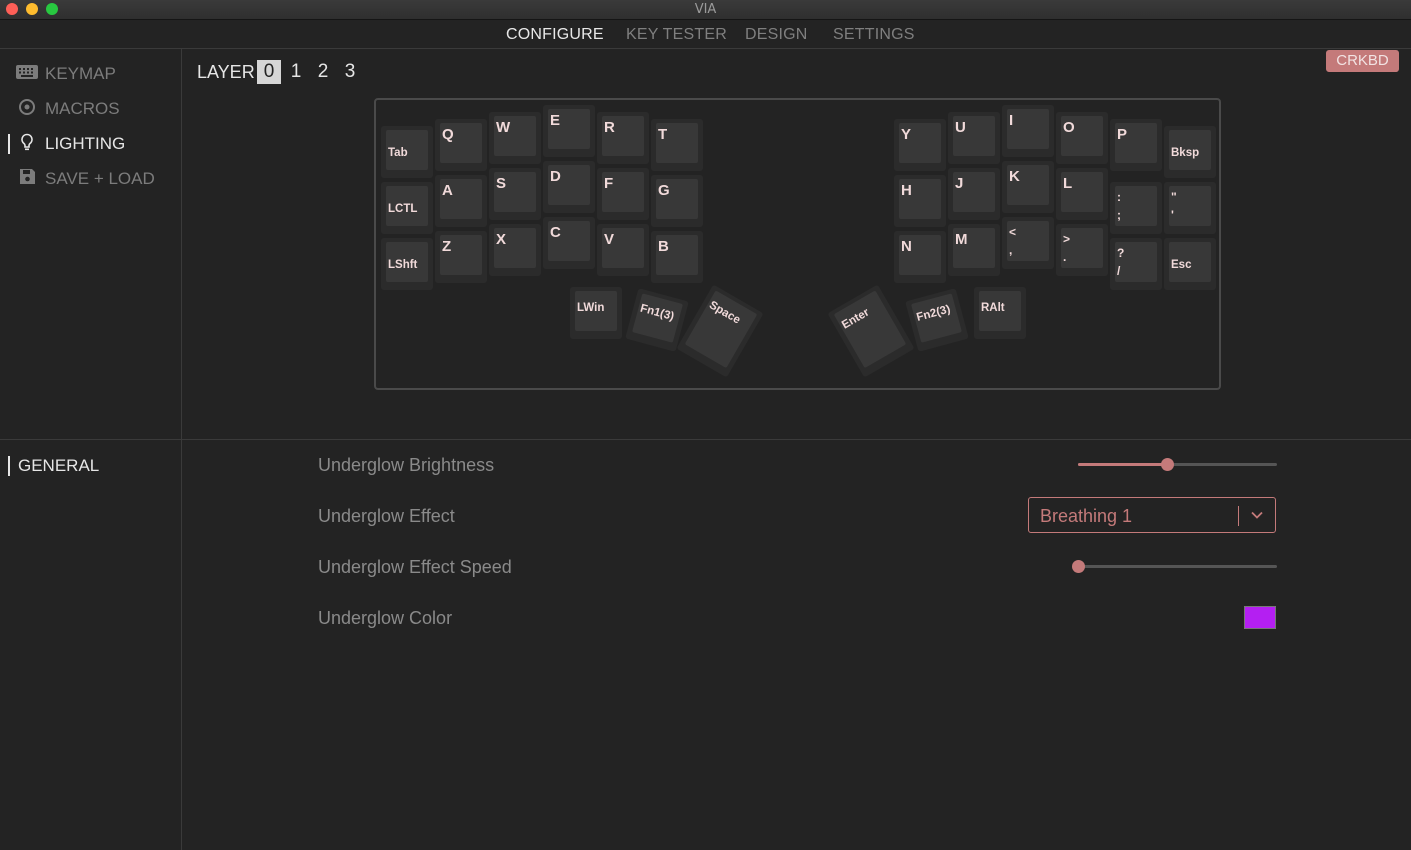 This screenshot has width=1411, height=850. What do you see at coordinates (91, 244) in the screenshot?
I see `sidebar: KEYMAP MACROS LIGHTING SAVE + LOAD` at bounding box center [91, 244].